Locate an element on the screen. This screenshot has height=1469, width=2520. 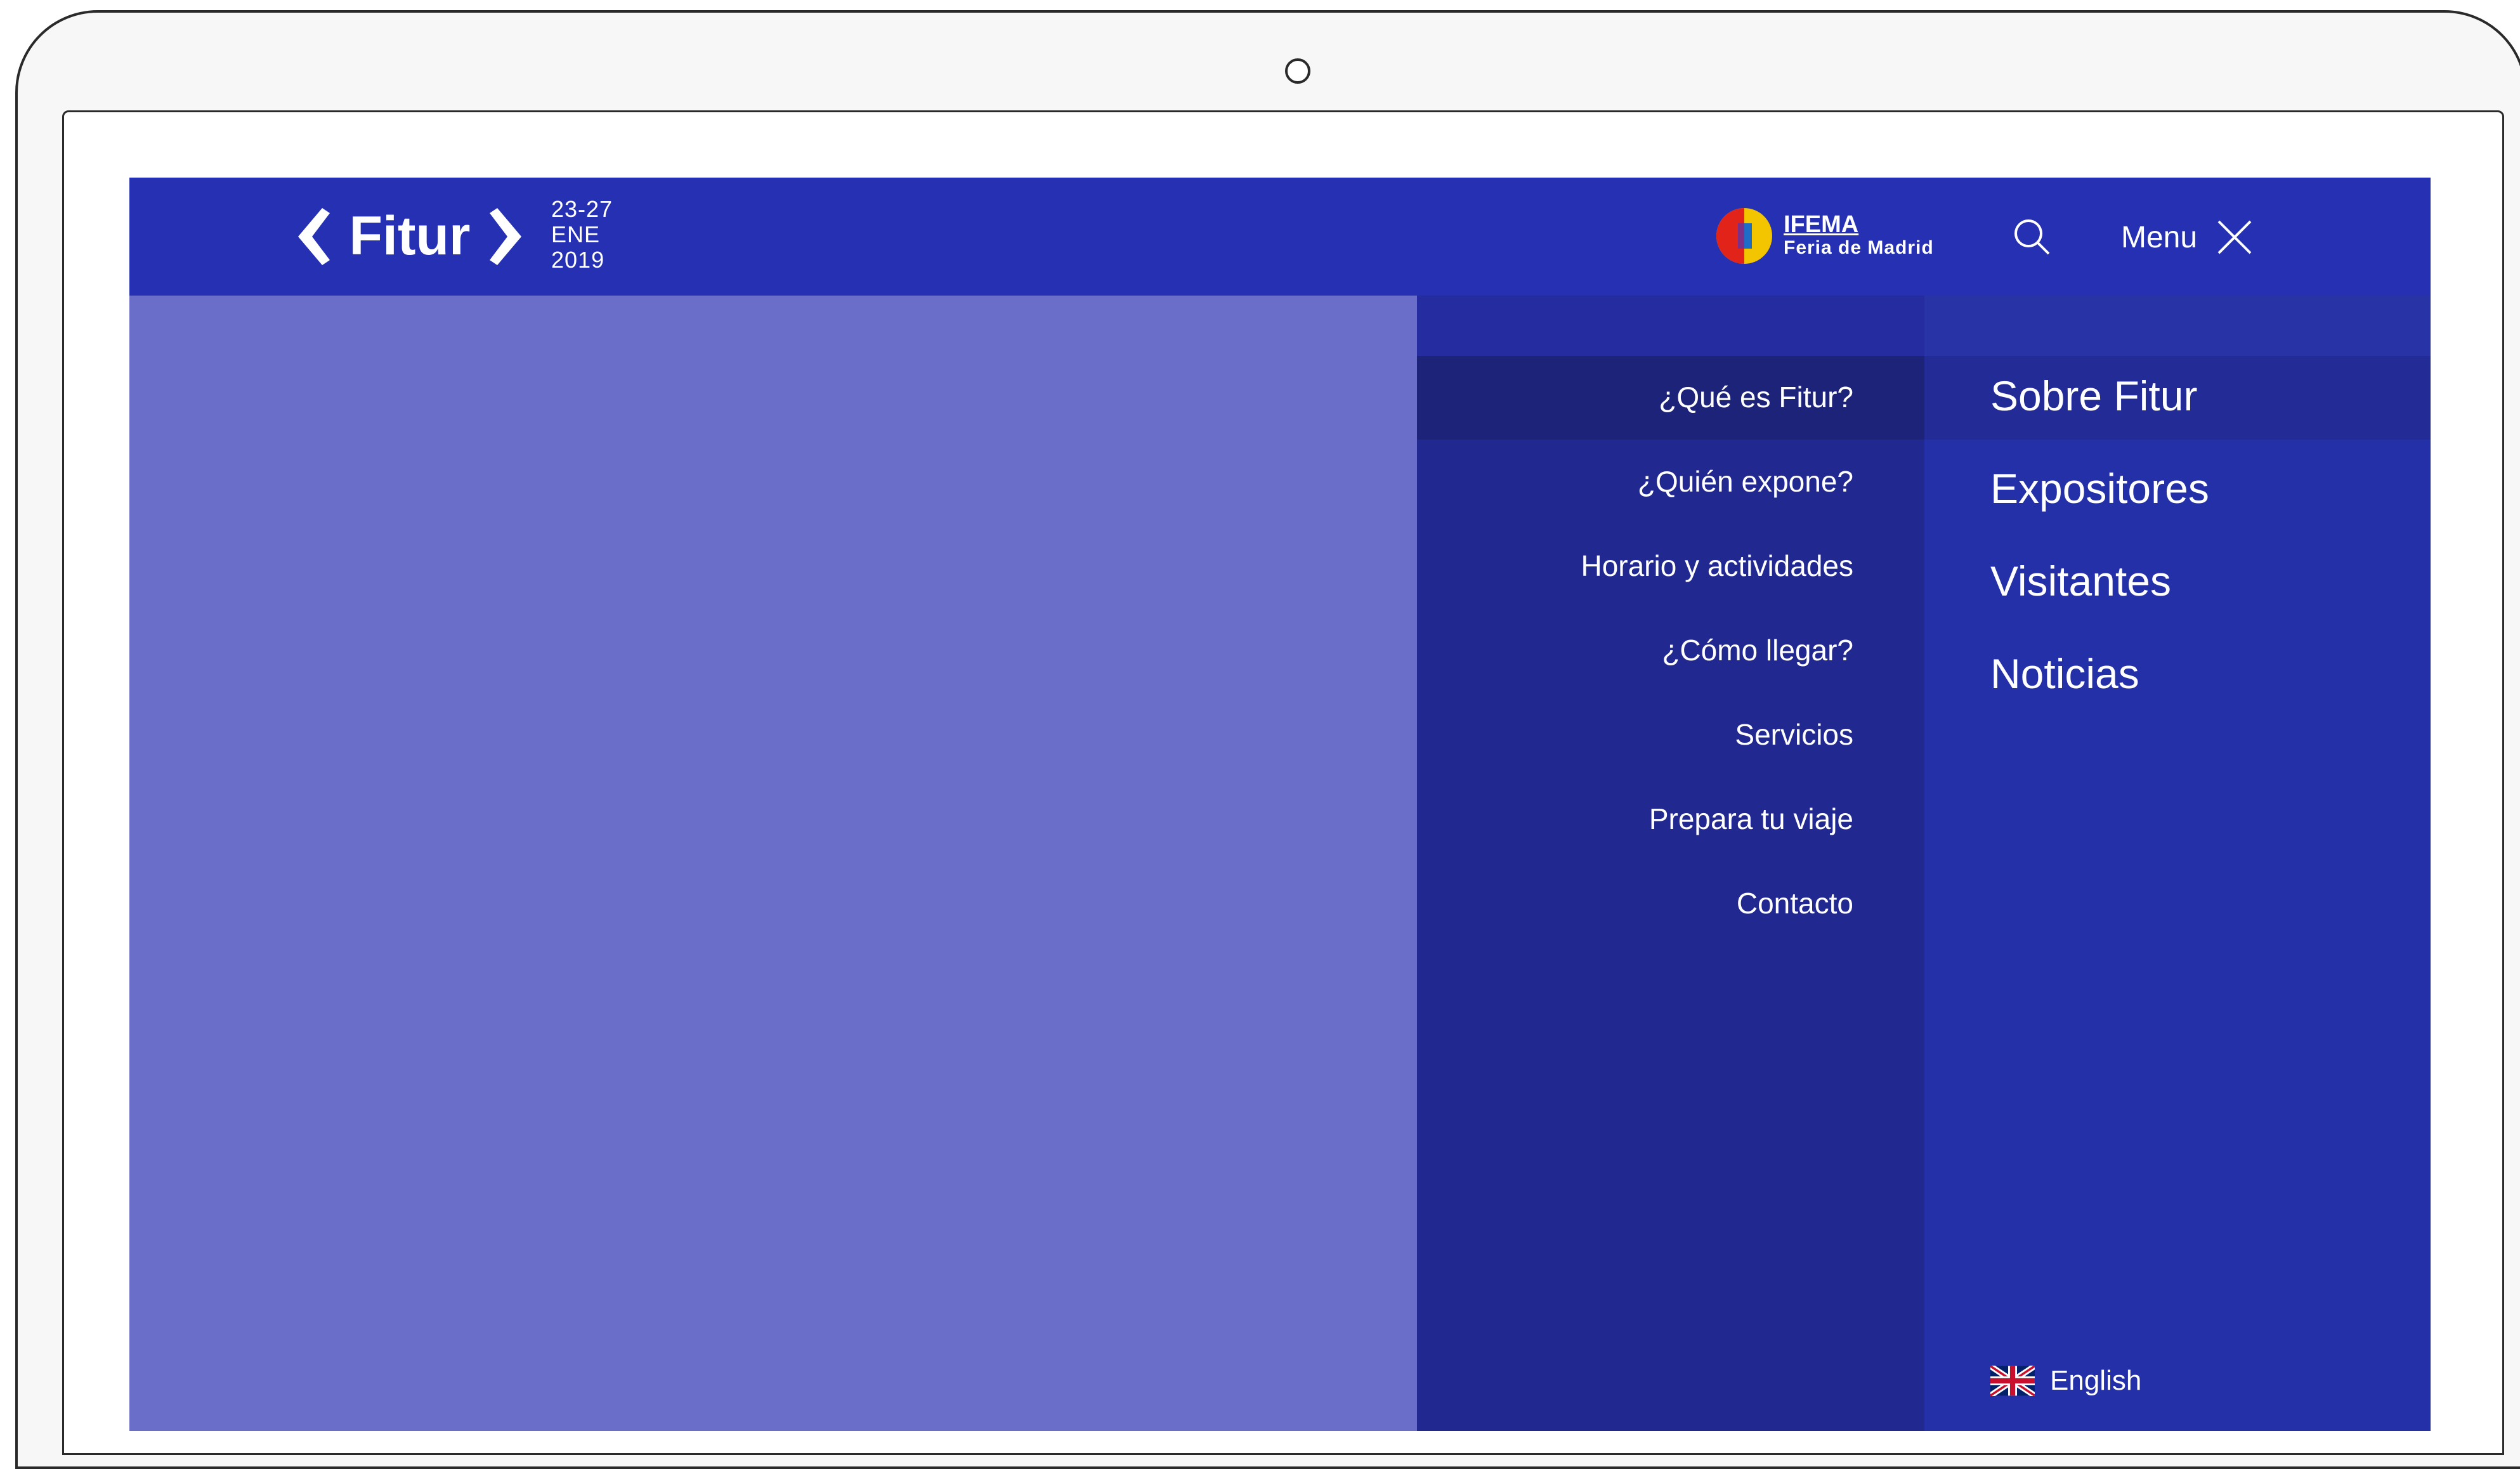
ifema-name: IFEMA is located at coordinates (1821, 224).